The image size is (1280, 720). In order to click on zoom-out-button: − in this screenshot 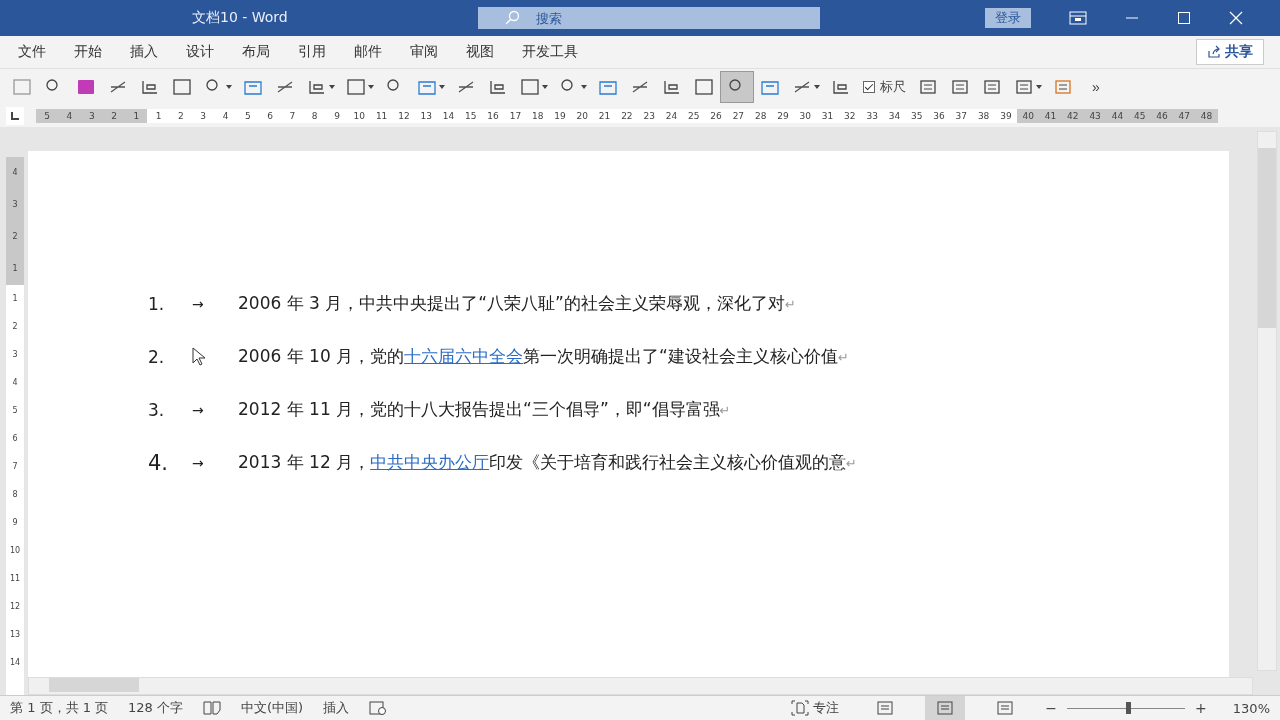, I will do `click(1051, 708)`.